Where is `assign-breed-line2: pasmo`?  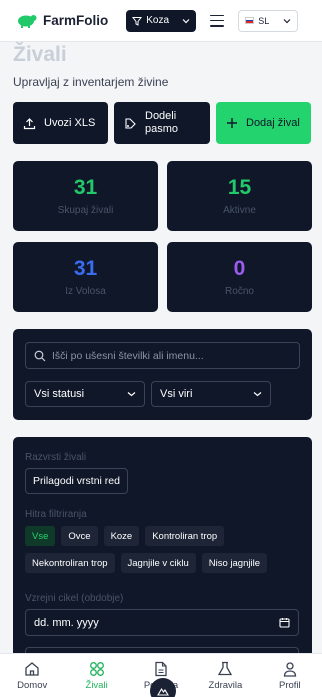 assign-breed-line2: pasmo is located at coordinates (162, 129).